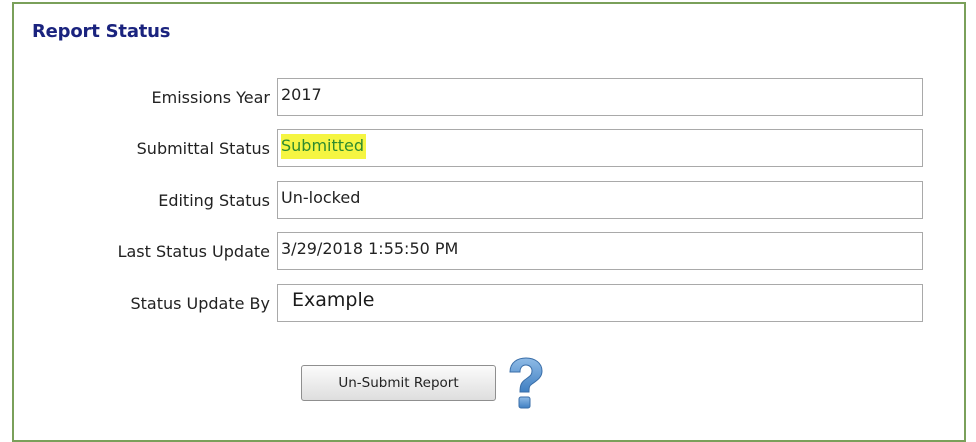 The width and height of the screenshot is (976, 442). I want to click on row-last-status-update: Last Status Update 3/29/2018 1:55:50 PM, so click(491, 252).